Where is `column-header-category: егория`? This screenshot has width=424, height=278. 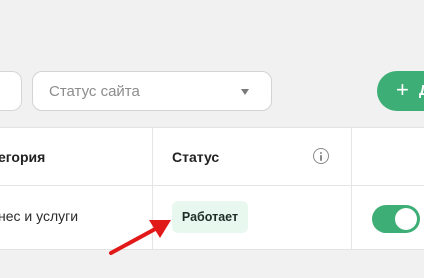 column-header-category: егория is located at coordinates (23, 157).